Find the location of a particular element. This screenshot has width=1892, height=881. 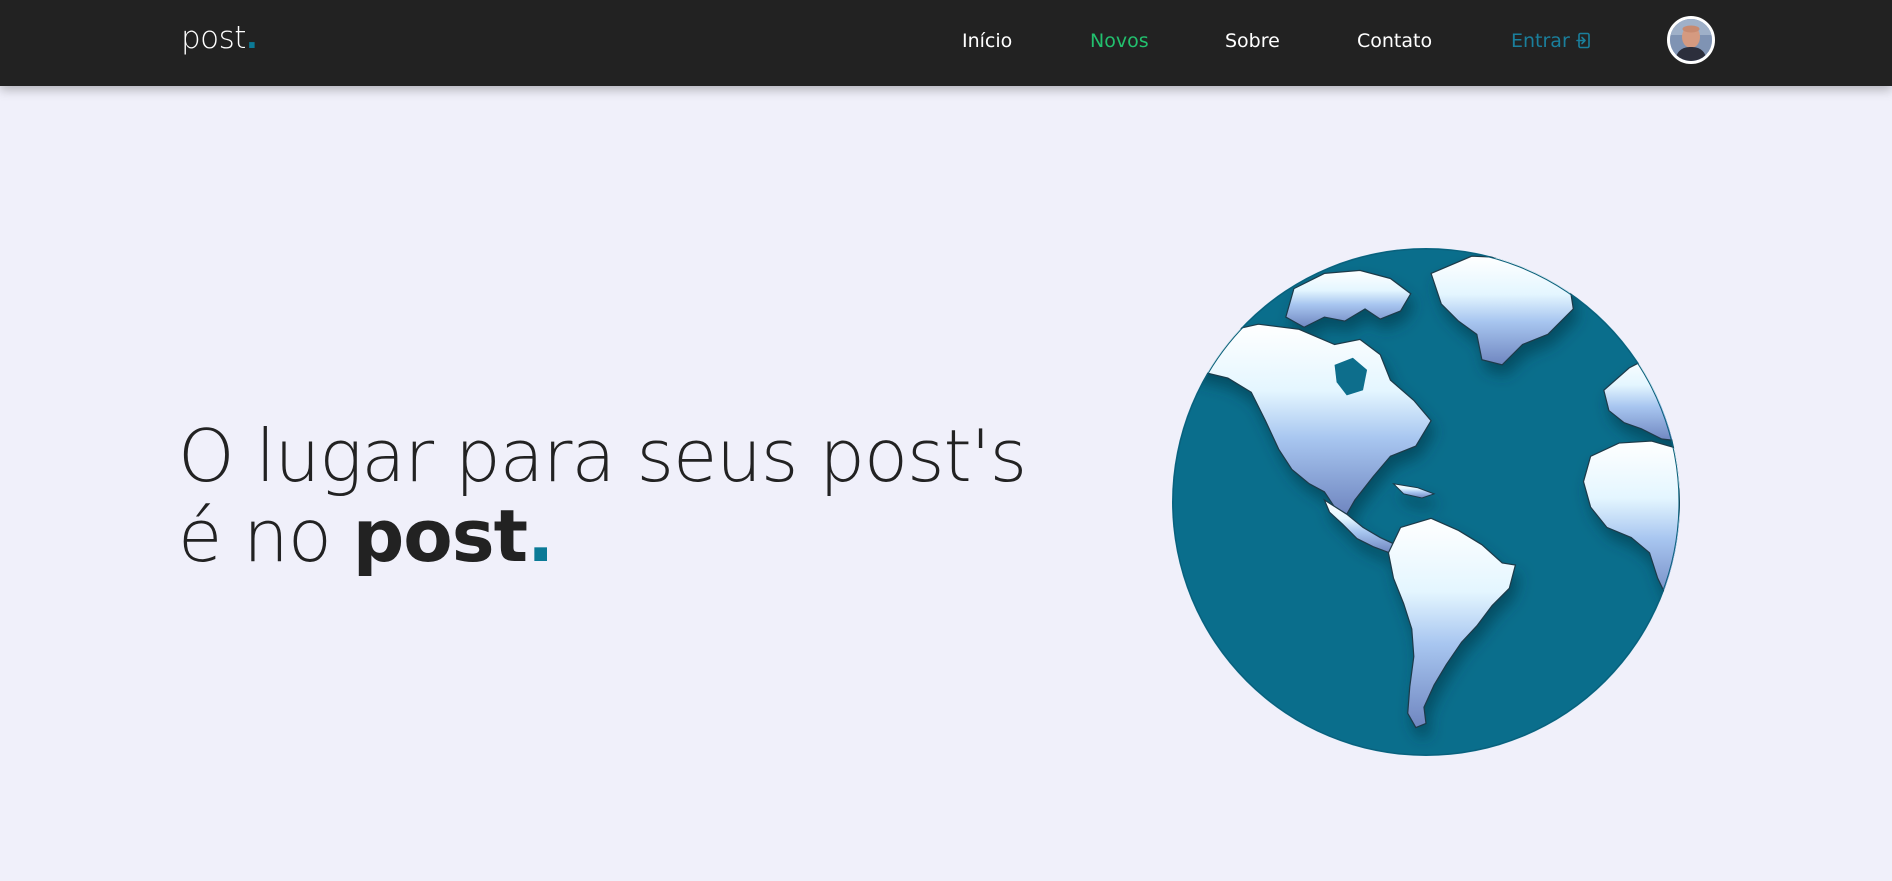

user-avatar is located at coordinates (1691, 40).